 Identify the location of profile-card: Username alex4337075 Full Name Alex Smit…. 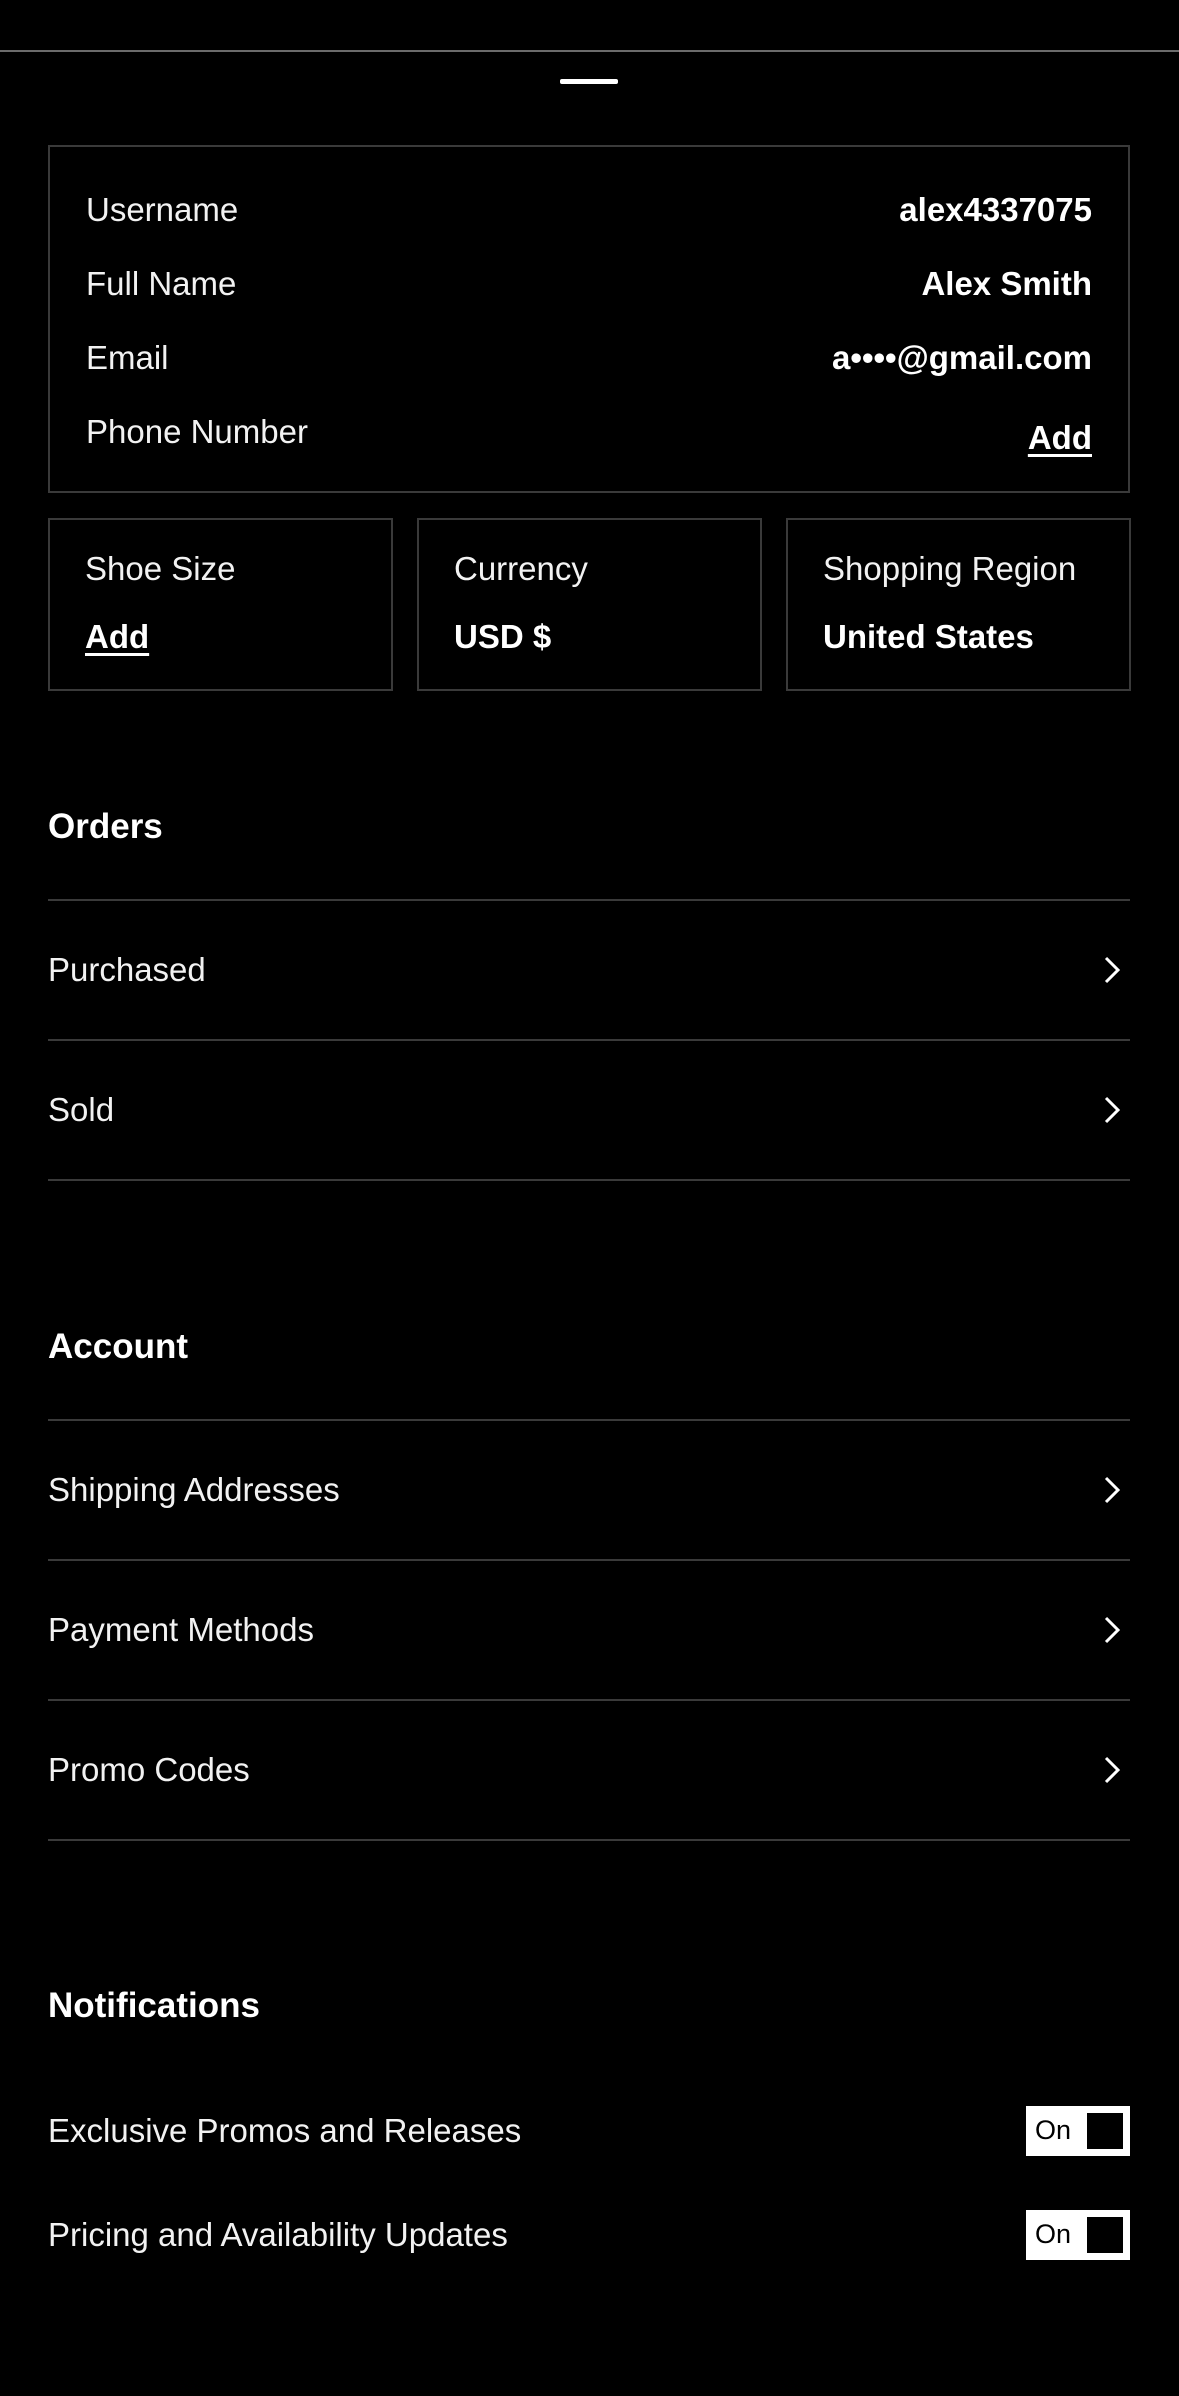
(589, 319).